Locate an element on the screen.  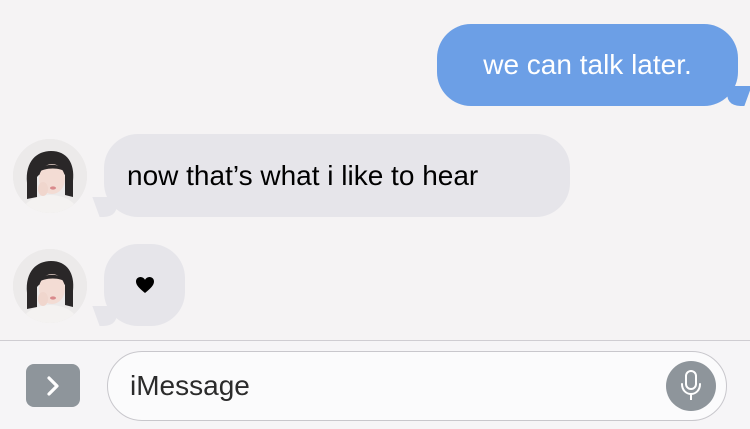
outgoing-message-bubble: we can talk later. is located at coordinates (587, 65).